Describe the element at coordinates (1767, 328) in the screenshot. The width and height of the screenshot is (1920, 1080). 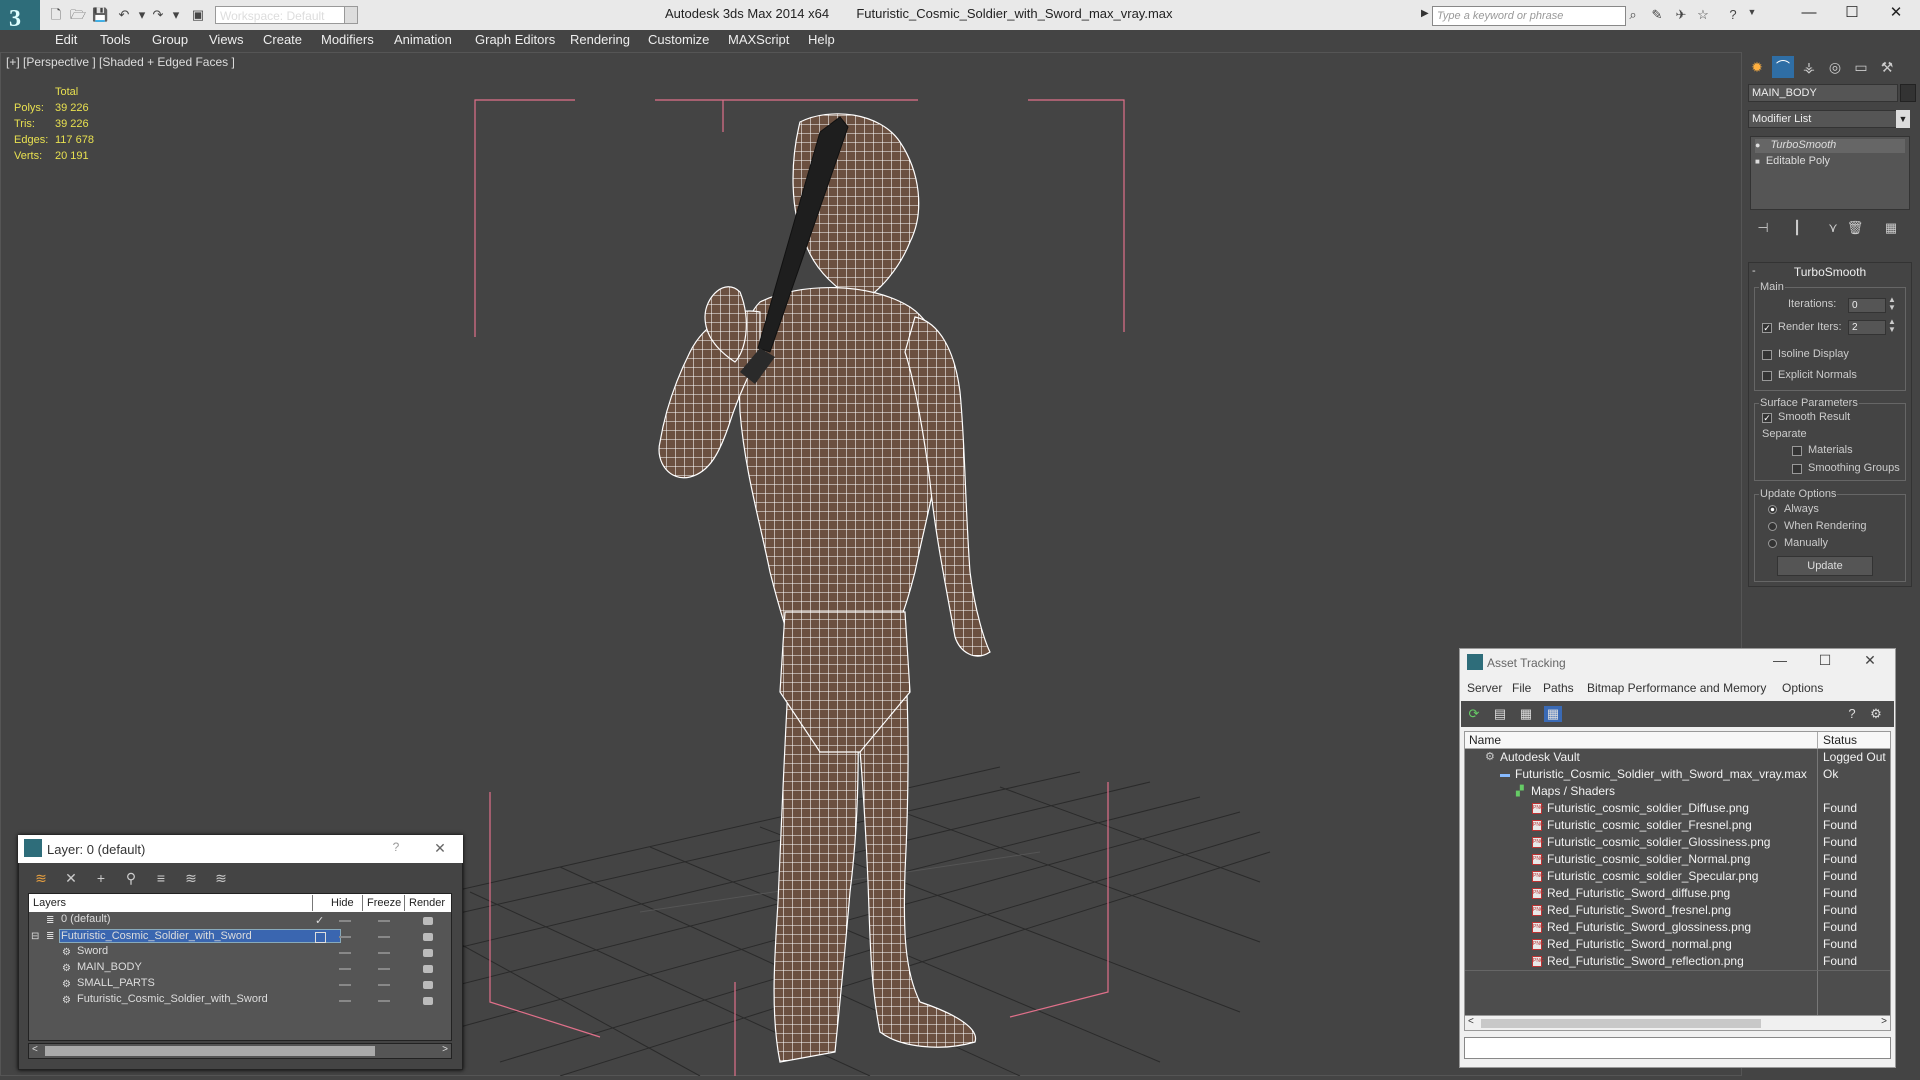
I see `render-iters-checkbox: ✓` at that location.